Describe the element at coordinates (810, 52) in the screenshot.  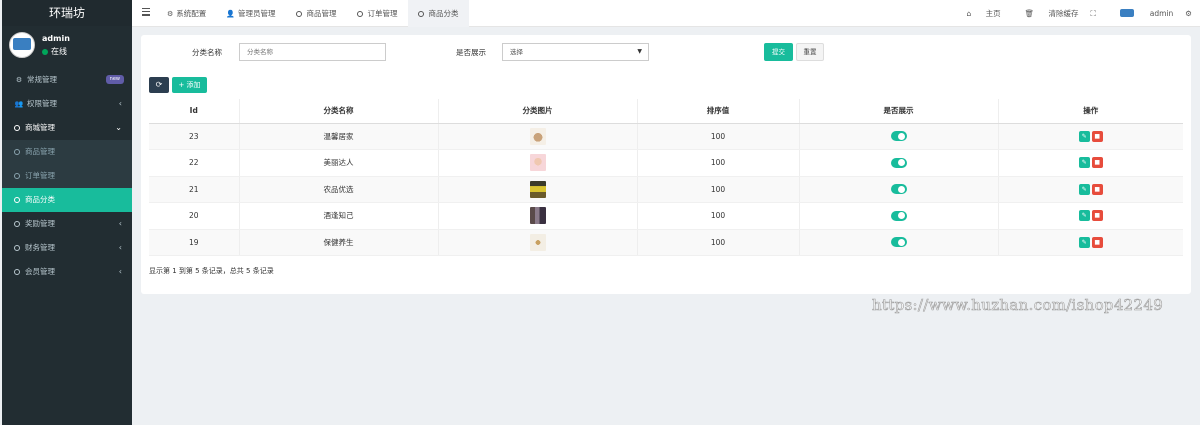
I see `reset-button: 重置` at that location.